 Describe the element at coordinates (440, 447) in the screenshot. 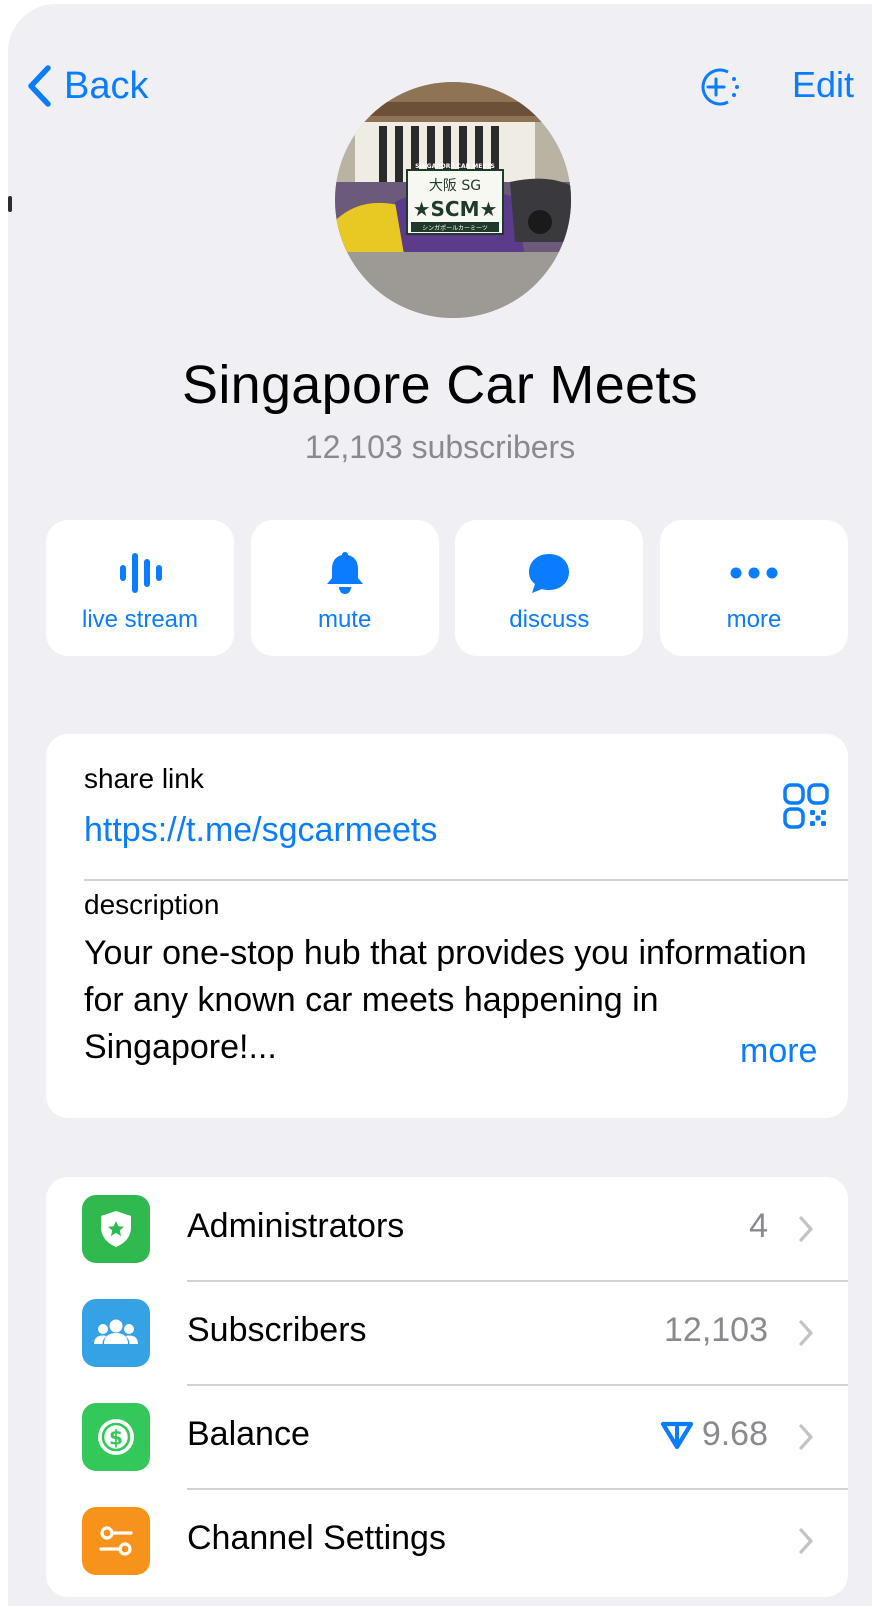

I see `subscriber-count: 12,103 subscribers` at that location.